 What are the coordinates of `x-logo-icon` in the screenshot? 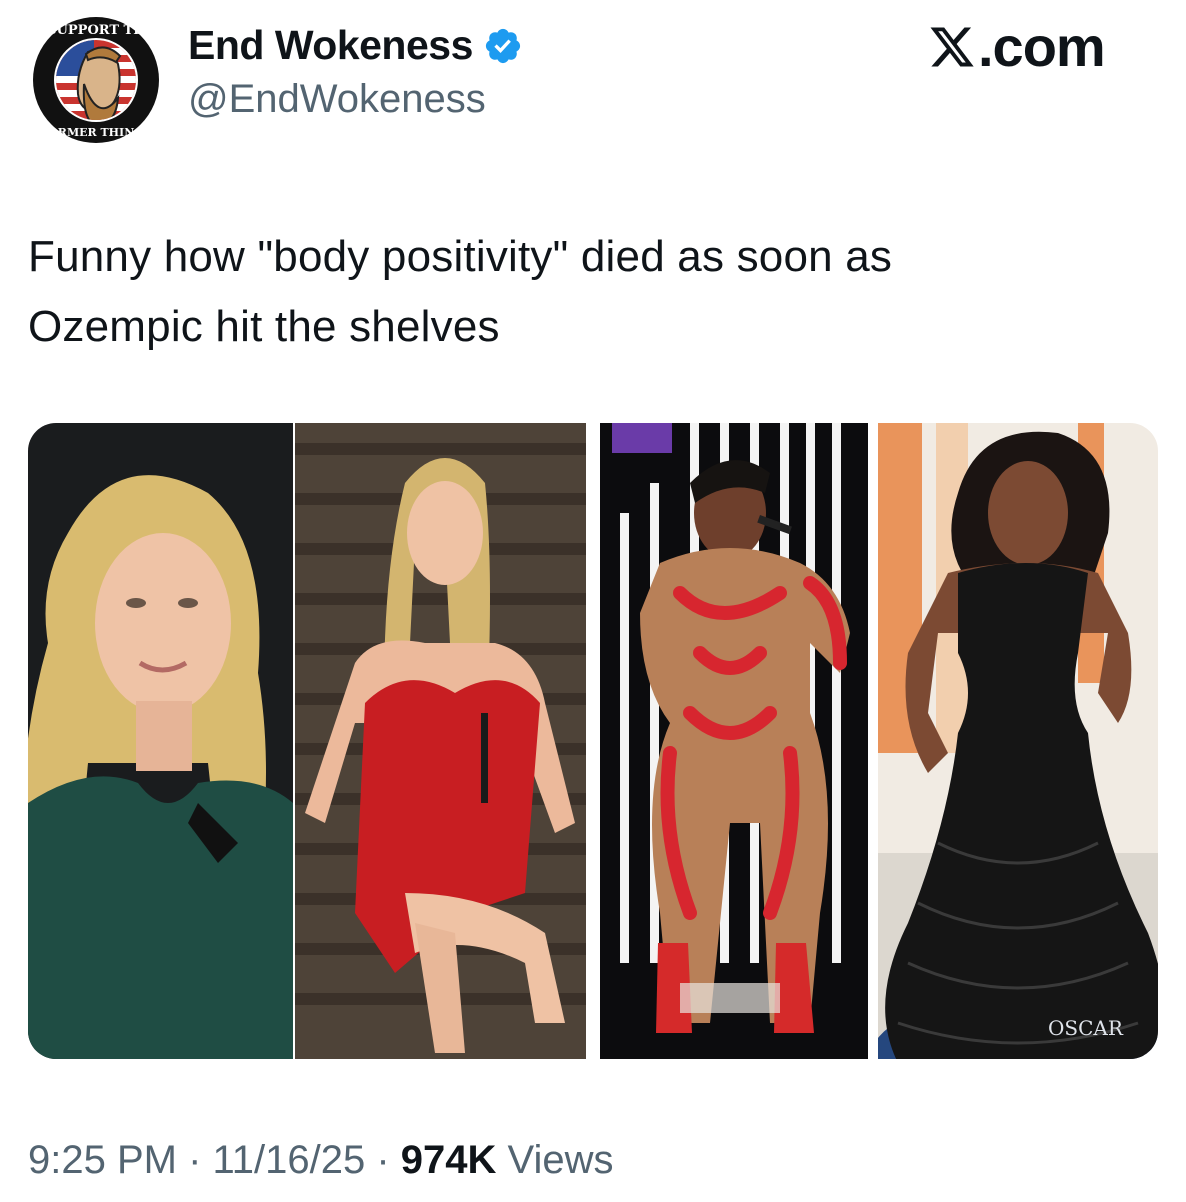 It's located at (952, 47).